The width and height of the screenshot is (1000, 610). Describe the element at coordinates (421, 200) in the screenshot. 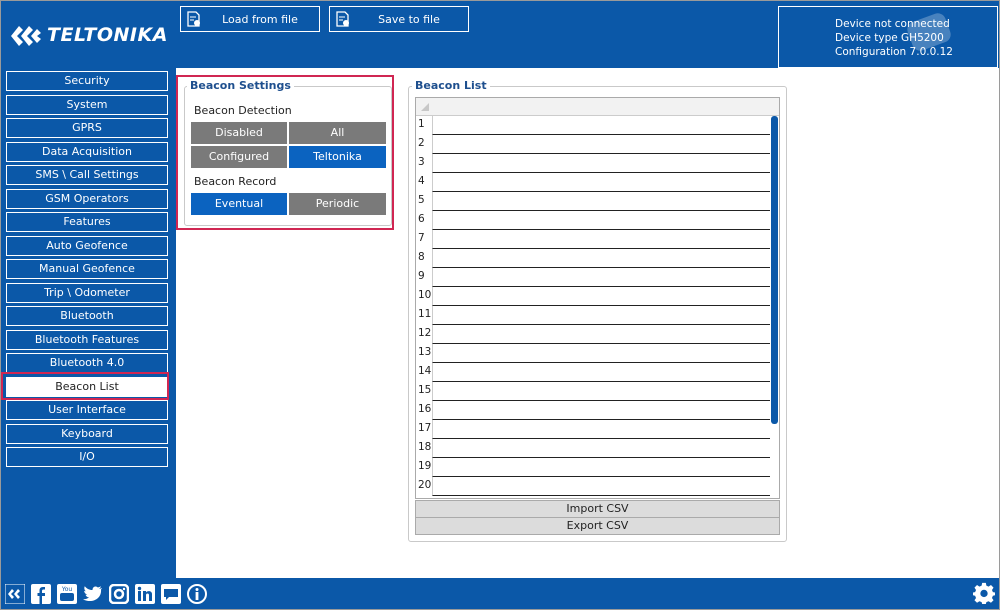

I see `row-number: 5` at that location.